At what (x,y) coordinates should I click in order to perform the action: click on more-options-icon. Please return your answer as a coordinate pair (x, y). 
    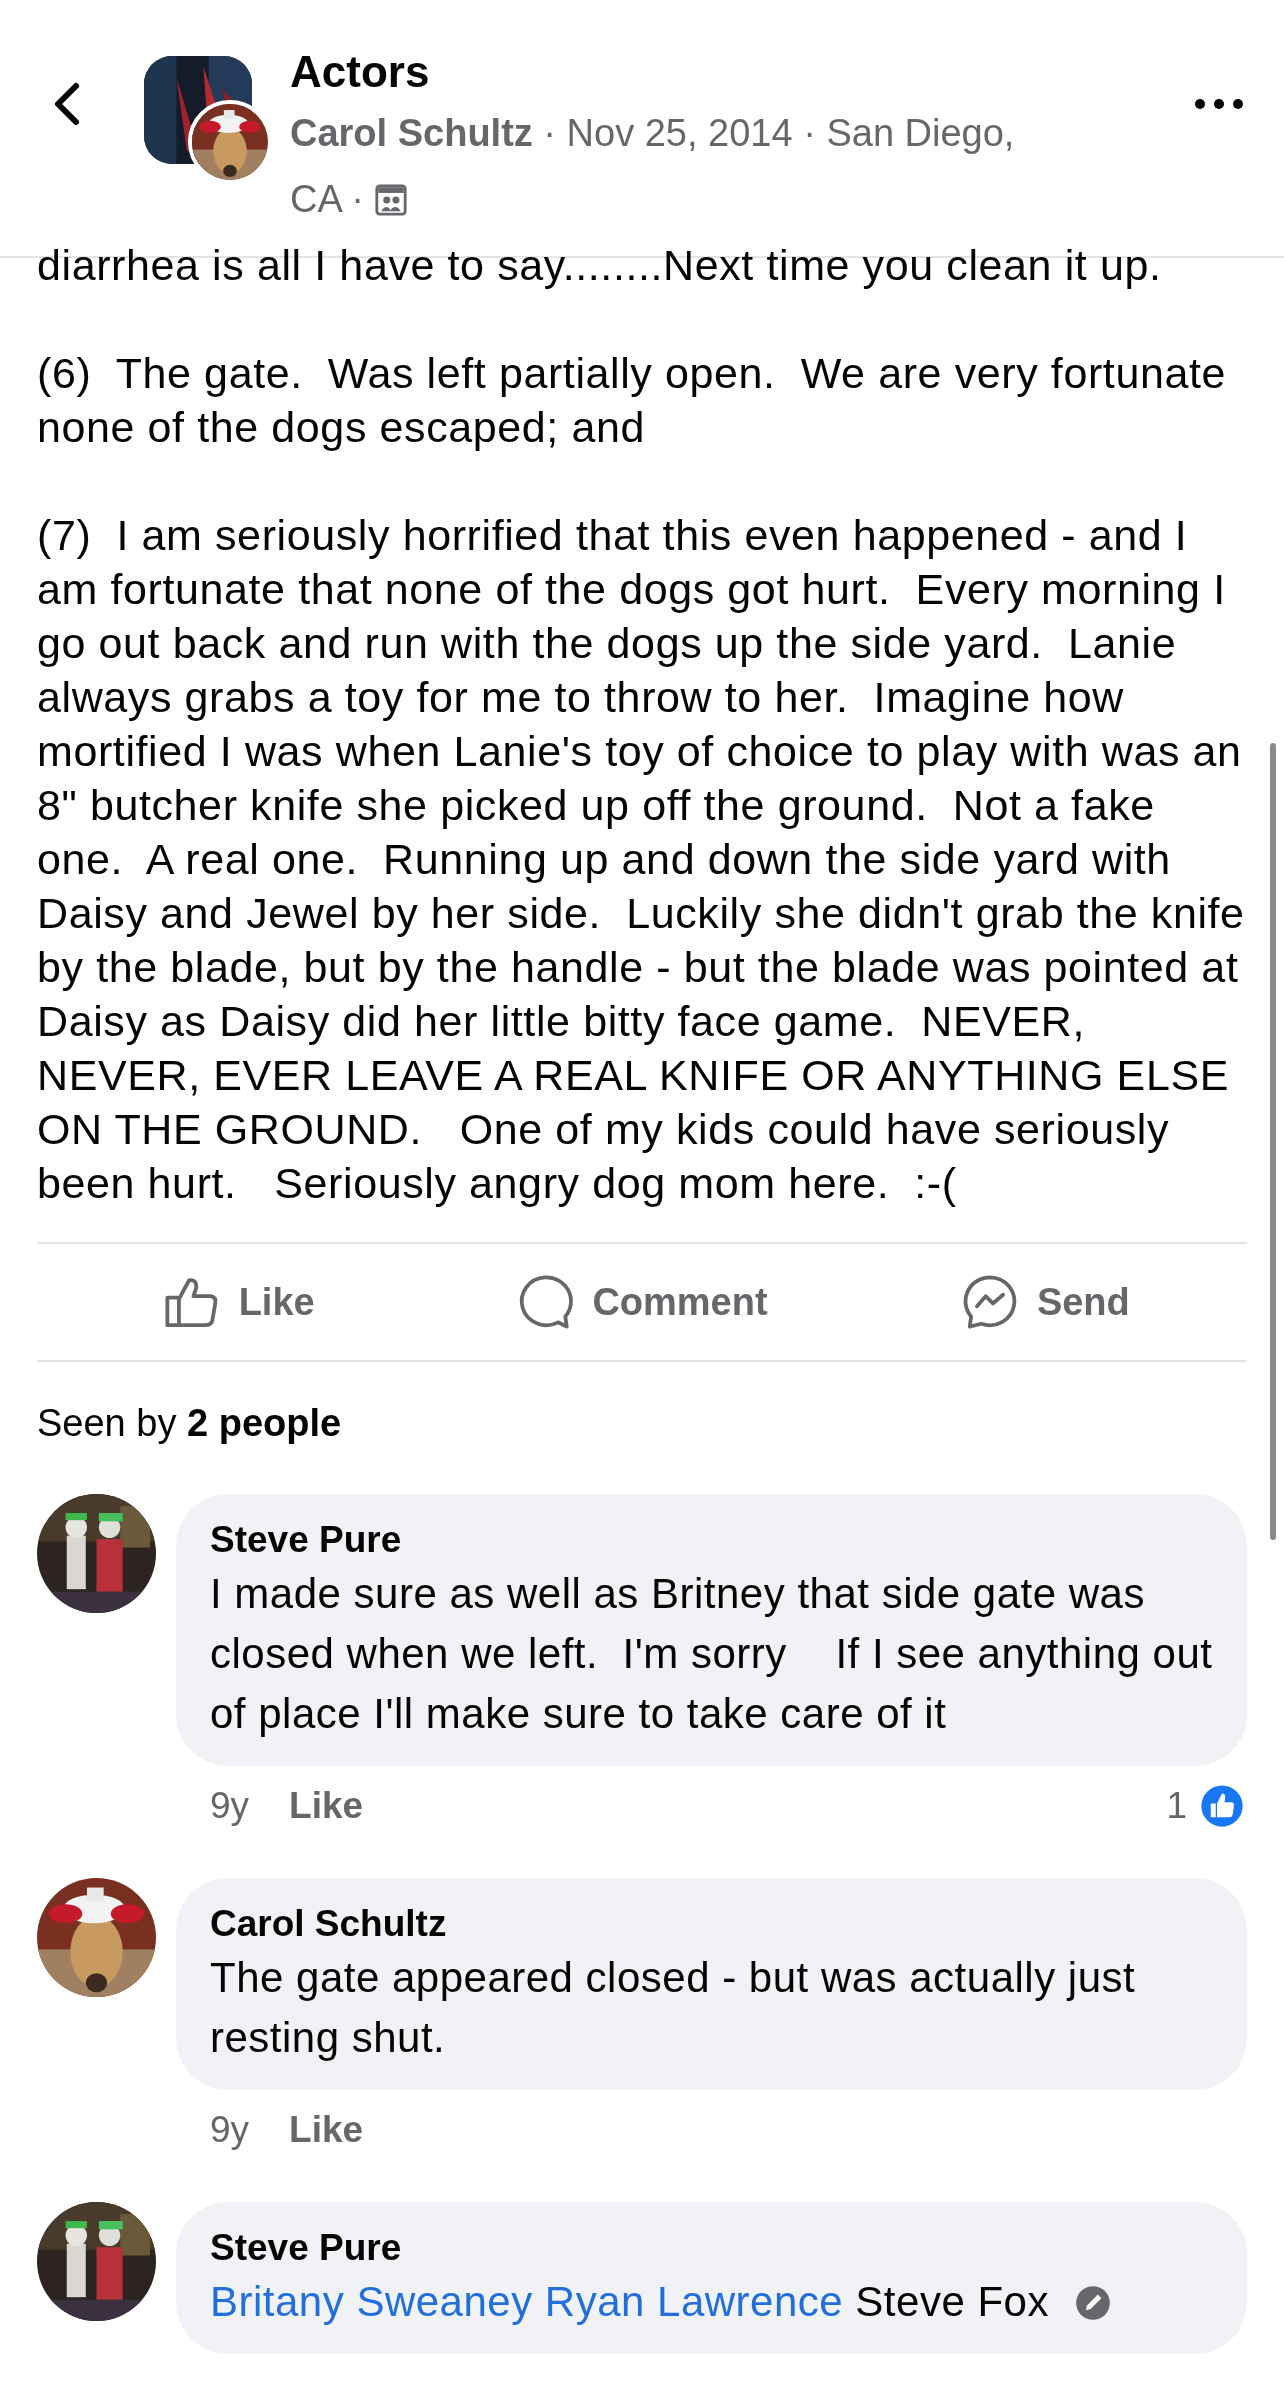
    Looking at the image, I should click on (1219, 104).